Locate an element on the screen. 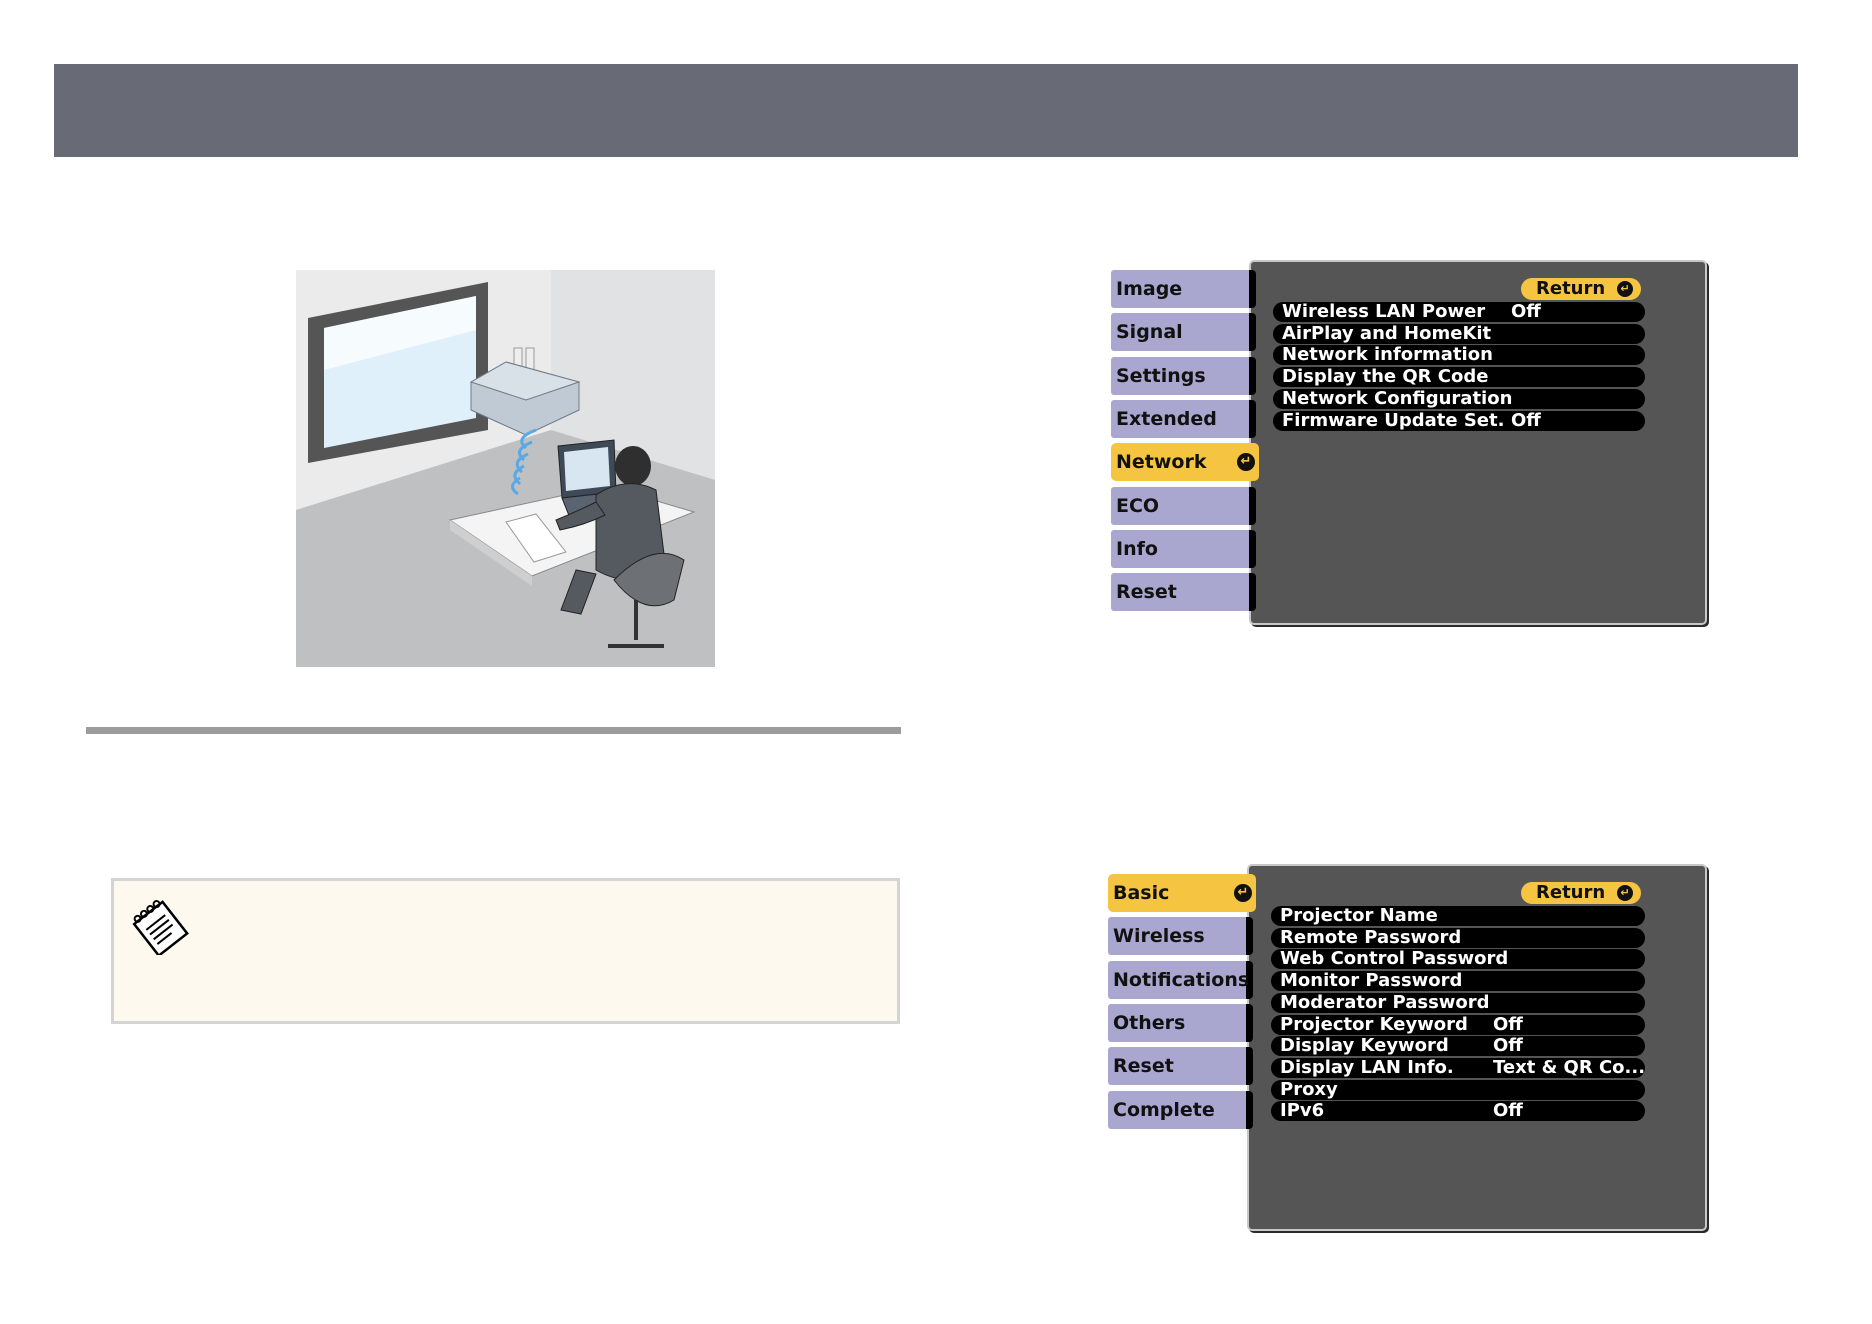  menu-item-label: Display Keyword is located at coordinates (1364, 1046).